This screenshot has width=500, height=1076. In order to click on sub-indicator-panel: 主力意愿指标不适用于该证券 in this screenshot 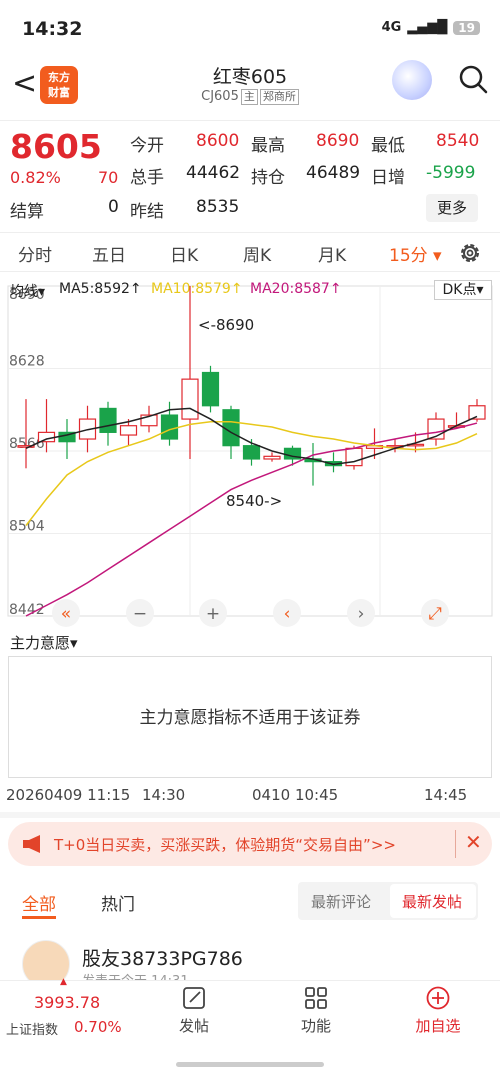, I will do `click(250, 717)`.